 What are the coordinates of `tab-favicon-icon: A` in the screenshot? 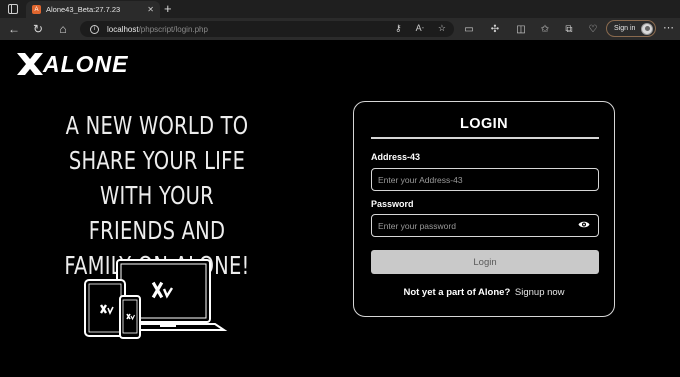 It's located at (36, 9).